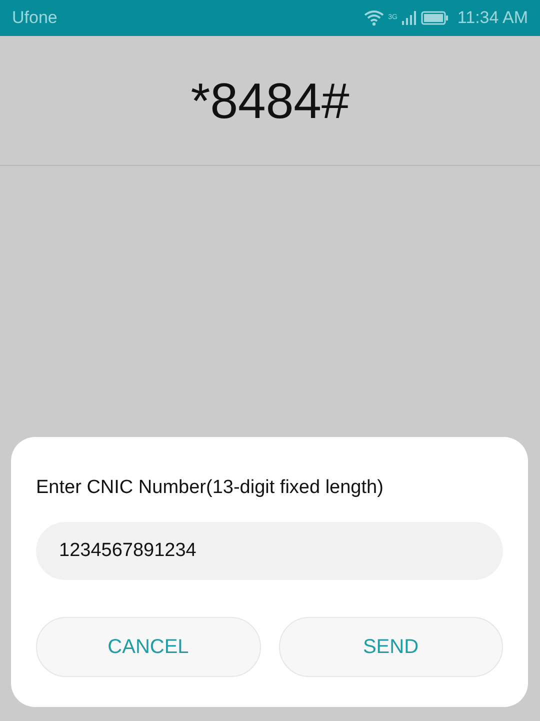  What do you see at coordinates (374, 18) in the screenshot?
I see `wifi-icon` at bounding box center [374, 18].